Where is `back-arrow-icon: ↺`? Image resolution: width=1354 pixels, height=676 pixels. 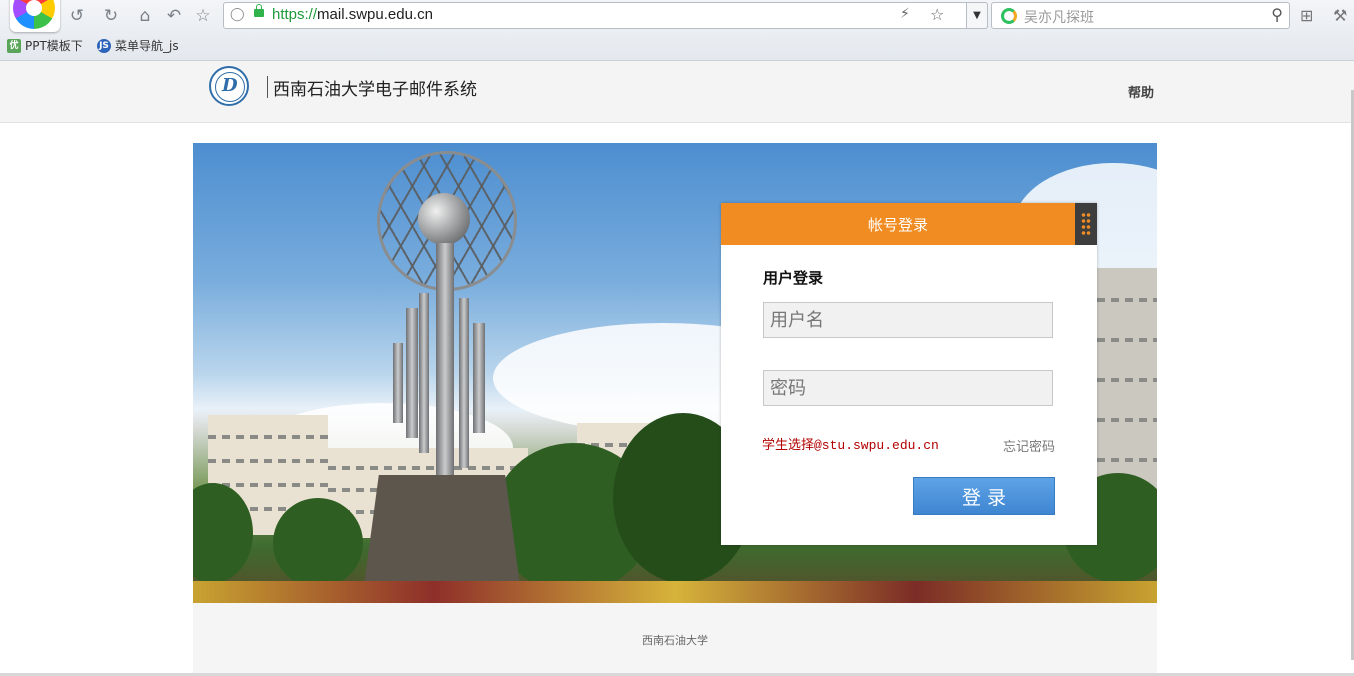 back-arrow-icon: ↺ is located at coordinates (77, 16).